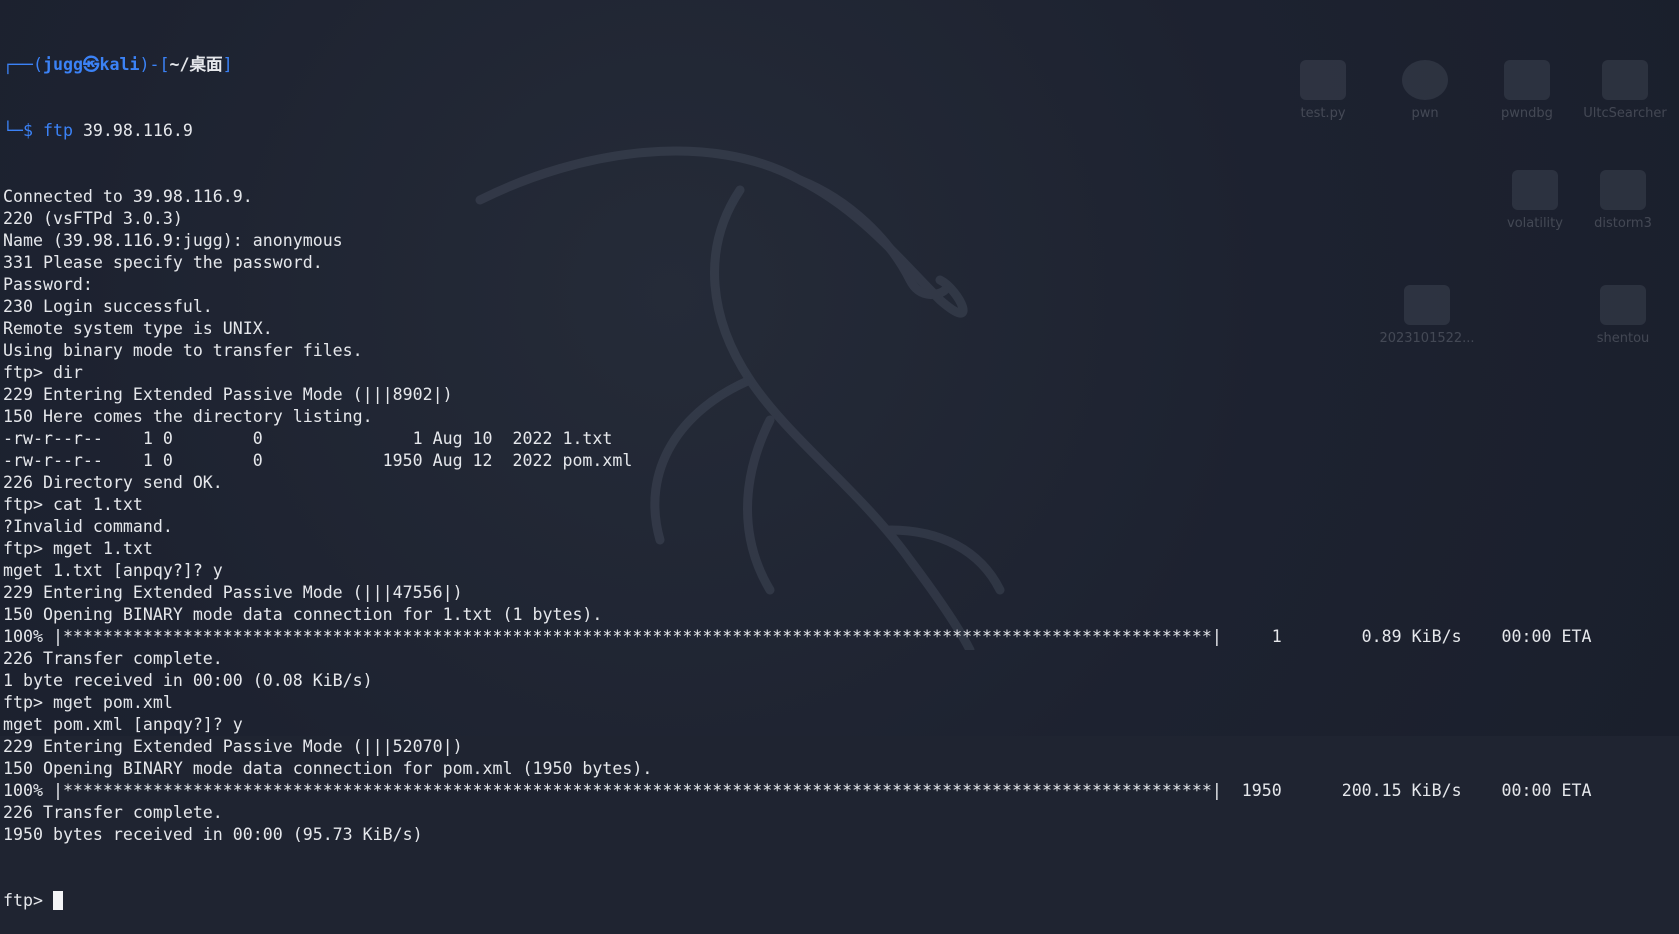 The height and width of the screenshot is (934, 1679). I want to click on terminal-line: ftp> mget pom.xml, so click(88, 702).